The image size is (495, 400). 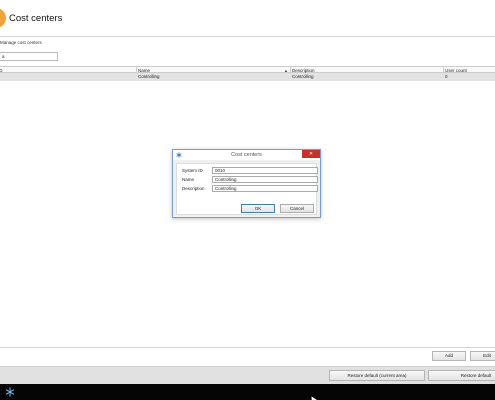 What do you see at coordinates (192, 170) in the screenshot?
I see `system-id-label: System ID` at bounding box center [192, 170].